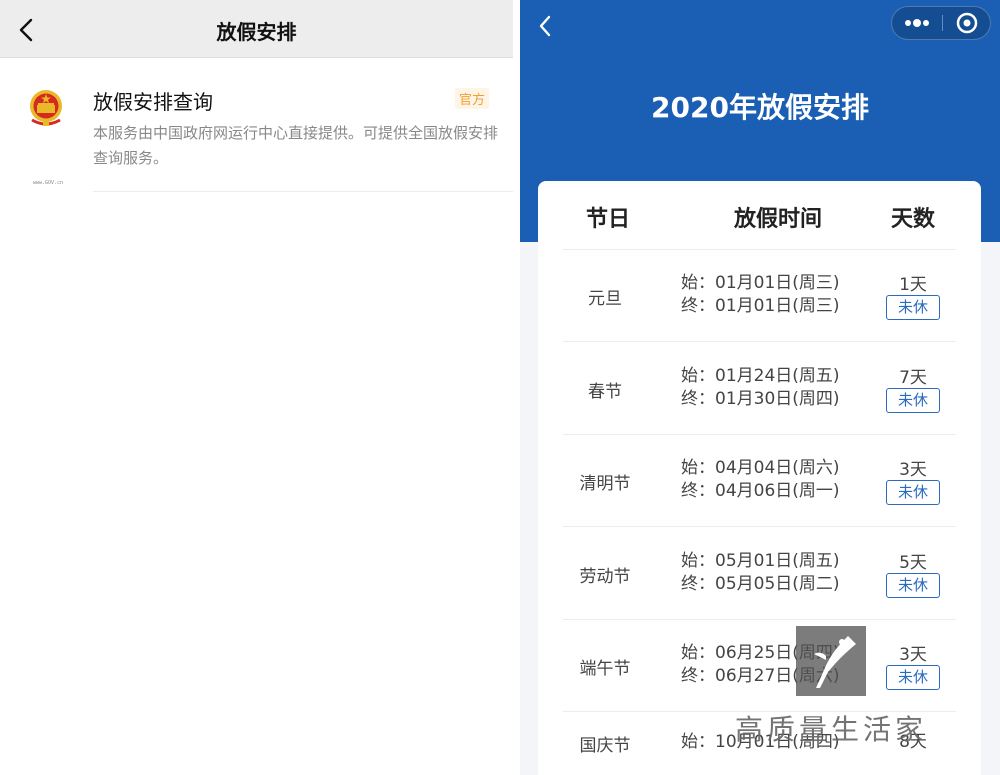 The height and width of the screenshot is (775, 1000). What do you see at coordinates (303, 191) in the screenshot?
I see `divider` at bounding box center [303, 191].